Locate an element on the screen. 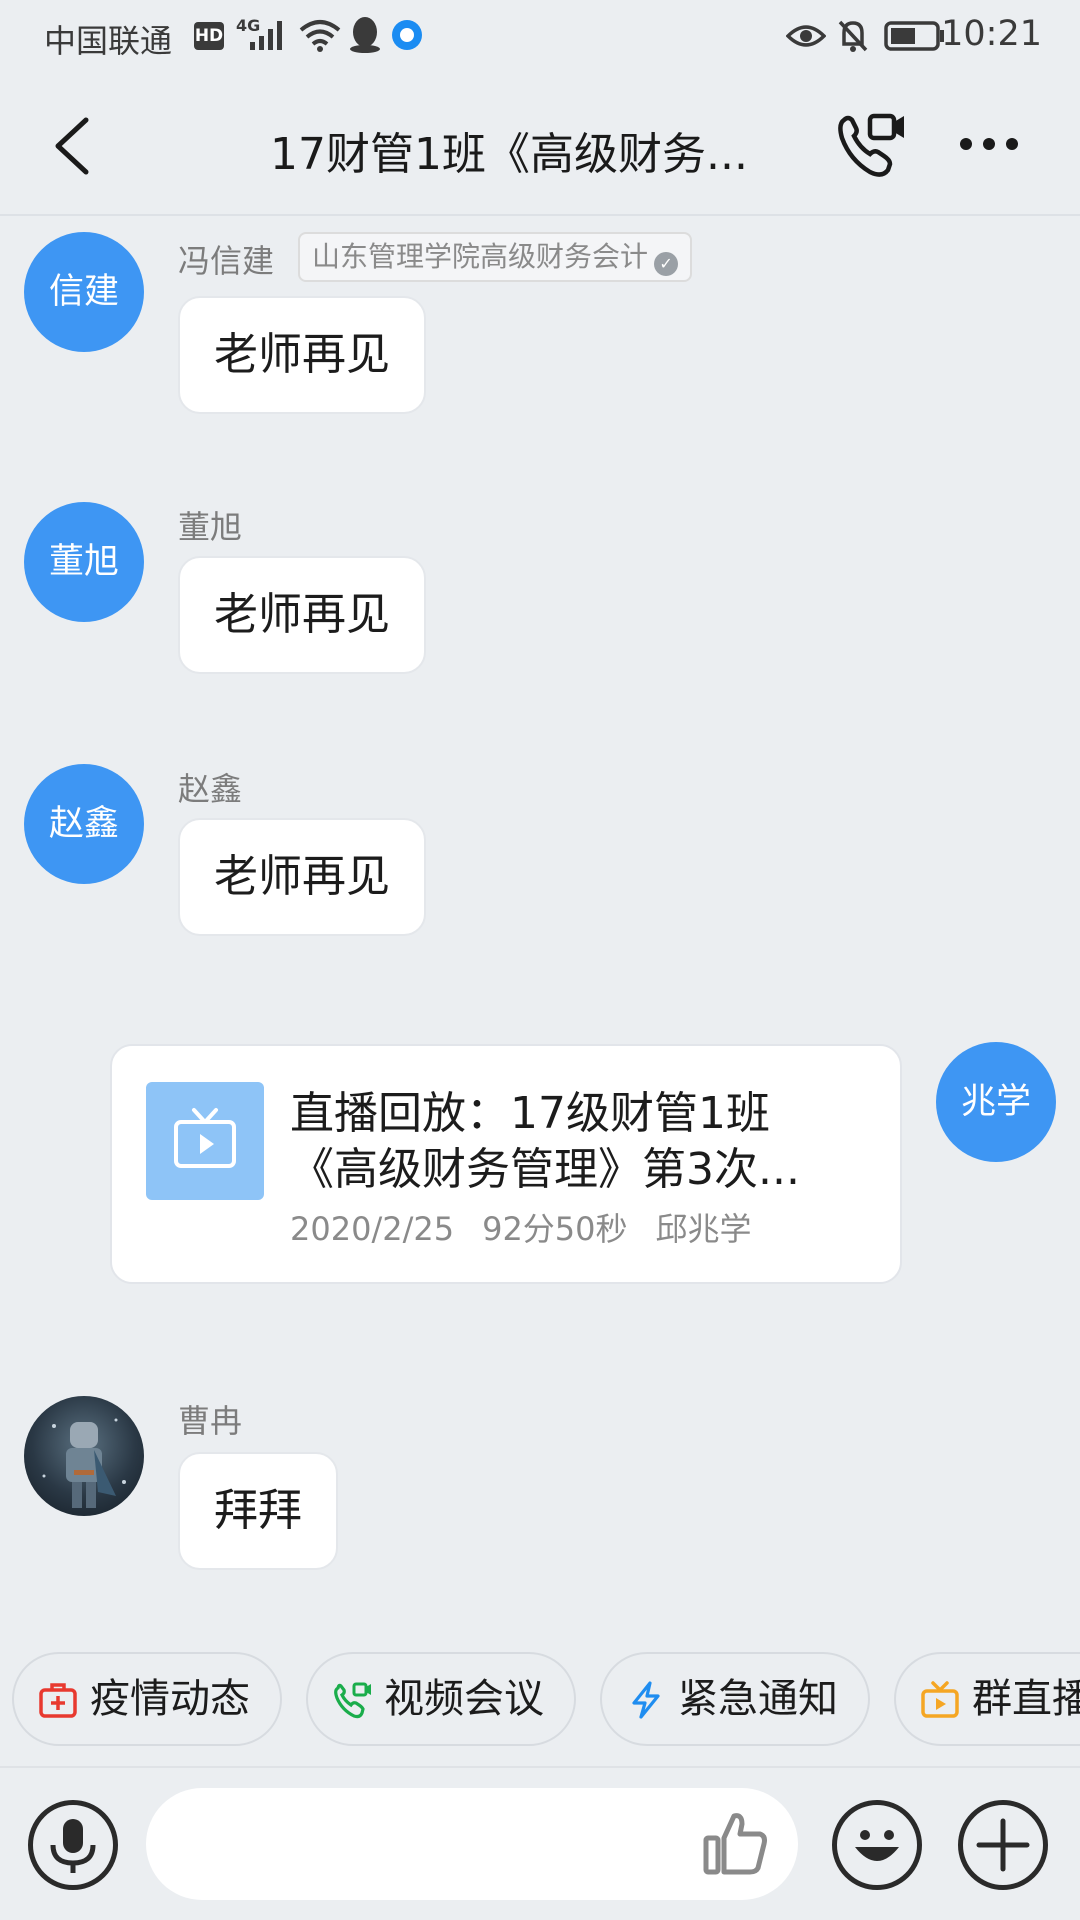 The width and height of the screenshot is (1080, 1920). sender-name: 曹冉 is located at coordinates (210, 1421).